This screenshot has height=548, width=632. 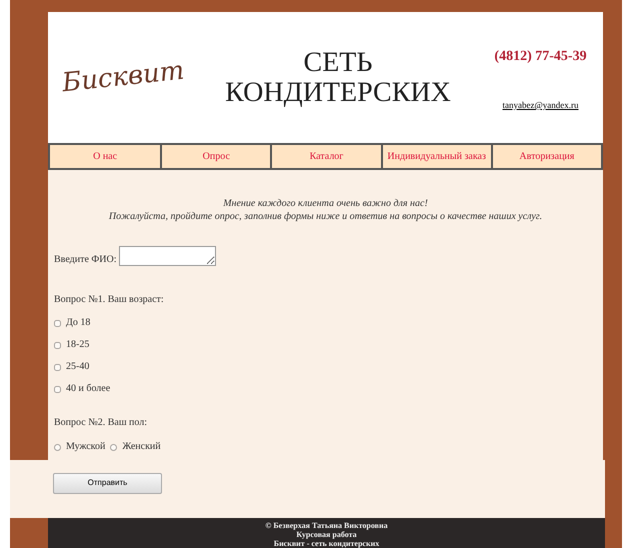 I want to click on option-label: До 18, so click(x=78, y=323).